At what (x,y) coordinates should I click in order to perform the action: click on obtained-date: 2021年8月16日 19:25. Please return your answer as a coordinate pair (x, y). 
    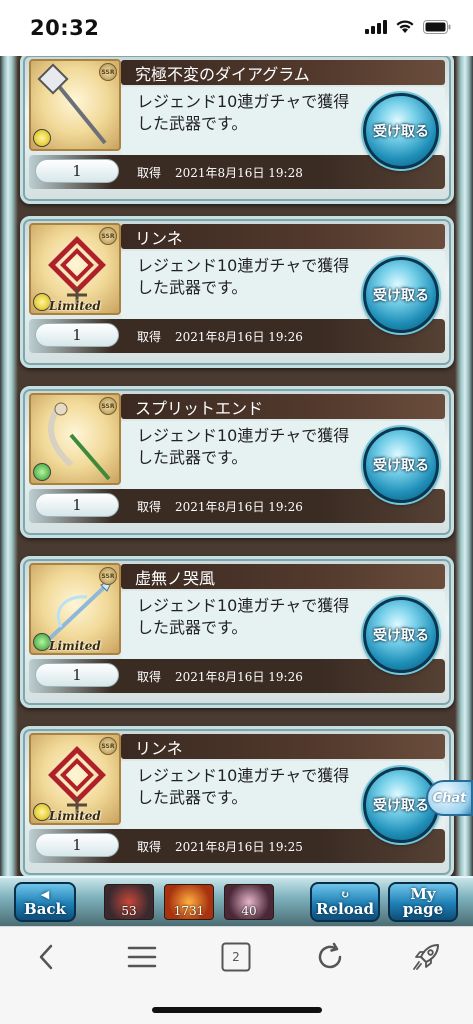
    Looking at the image, I should click on (239, 847).